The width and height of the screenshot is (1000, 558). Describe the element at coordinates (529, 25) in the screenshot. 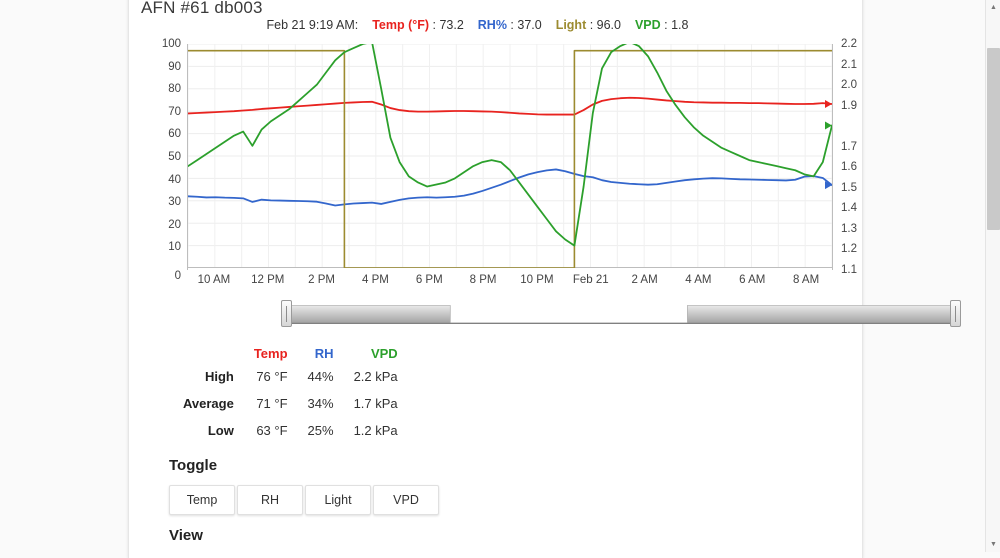

I see `readout-value-rh: 37.0` at that location.